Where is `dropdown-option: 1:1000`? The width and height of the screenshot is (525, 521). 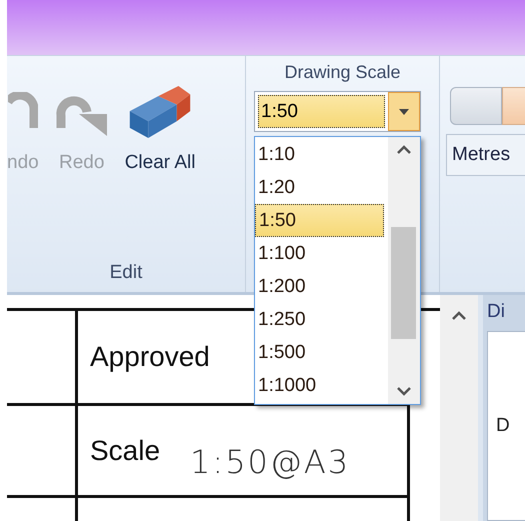 dropdown-option: 1:1000 is located at coordinates (321, 385).